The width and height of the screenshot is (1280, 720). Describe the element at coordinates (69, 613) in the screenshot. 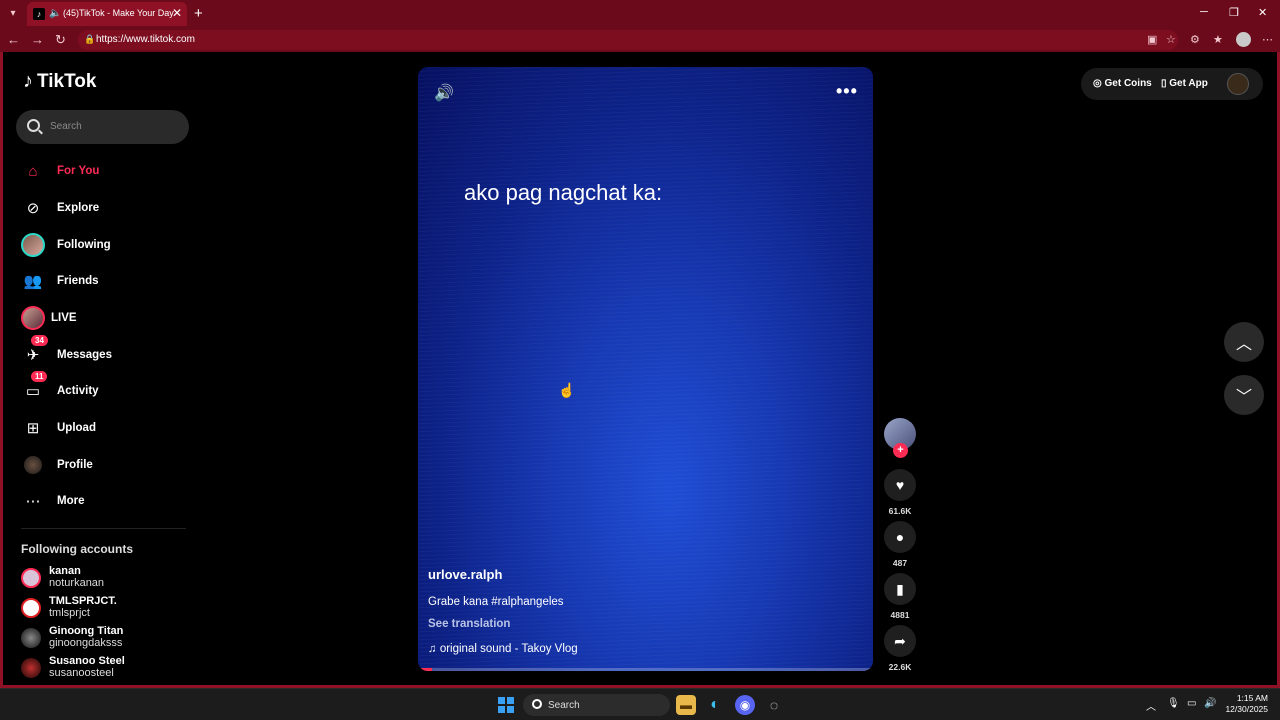

I see `account-handle: tmlsprjct` at that location.